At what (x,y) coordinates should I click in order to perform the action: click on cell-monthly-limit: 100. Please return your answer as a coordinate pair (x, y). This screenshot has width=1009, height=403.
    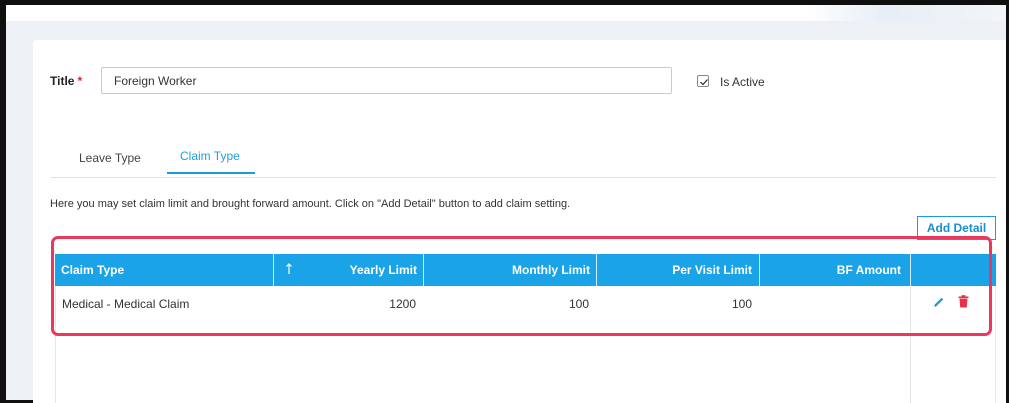
    Looking at the image, I should click on (578, 304).